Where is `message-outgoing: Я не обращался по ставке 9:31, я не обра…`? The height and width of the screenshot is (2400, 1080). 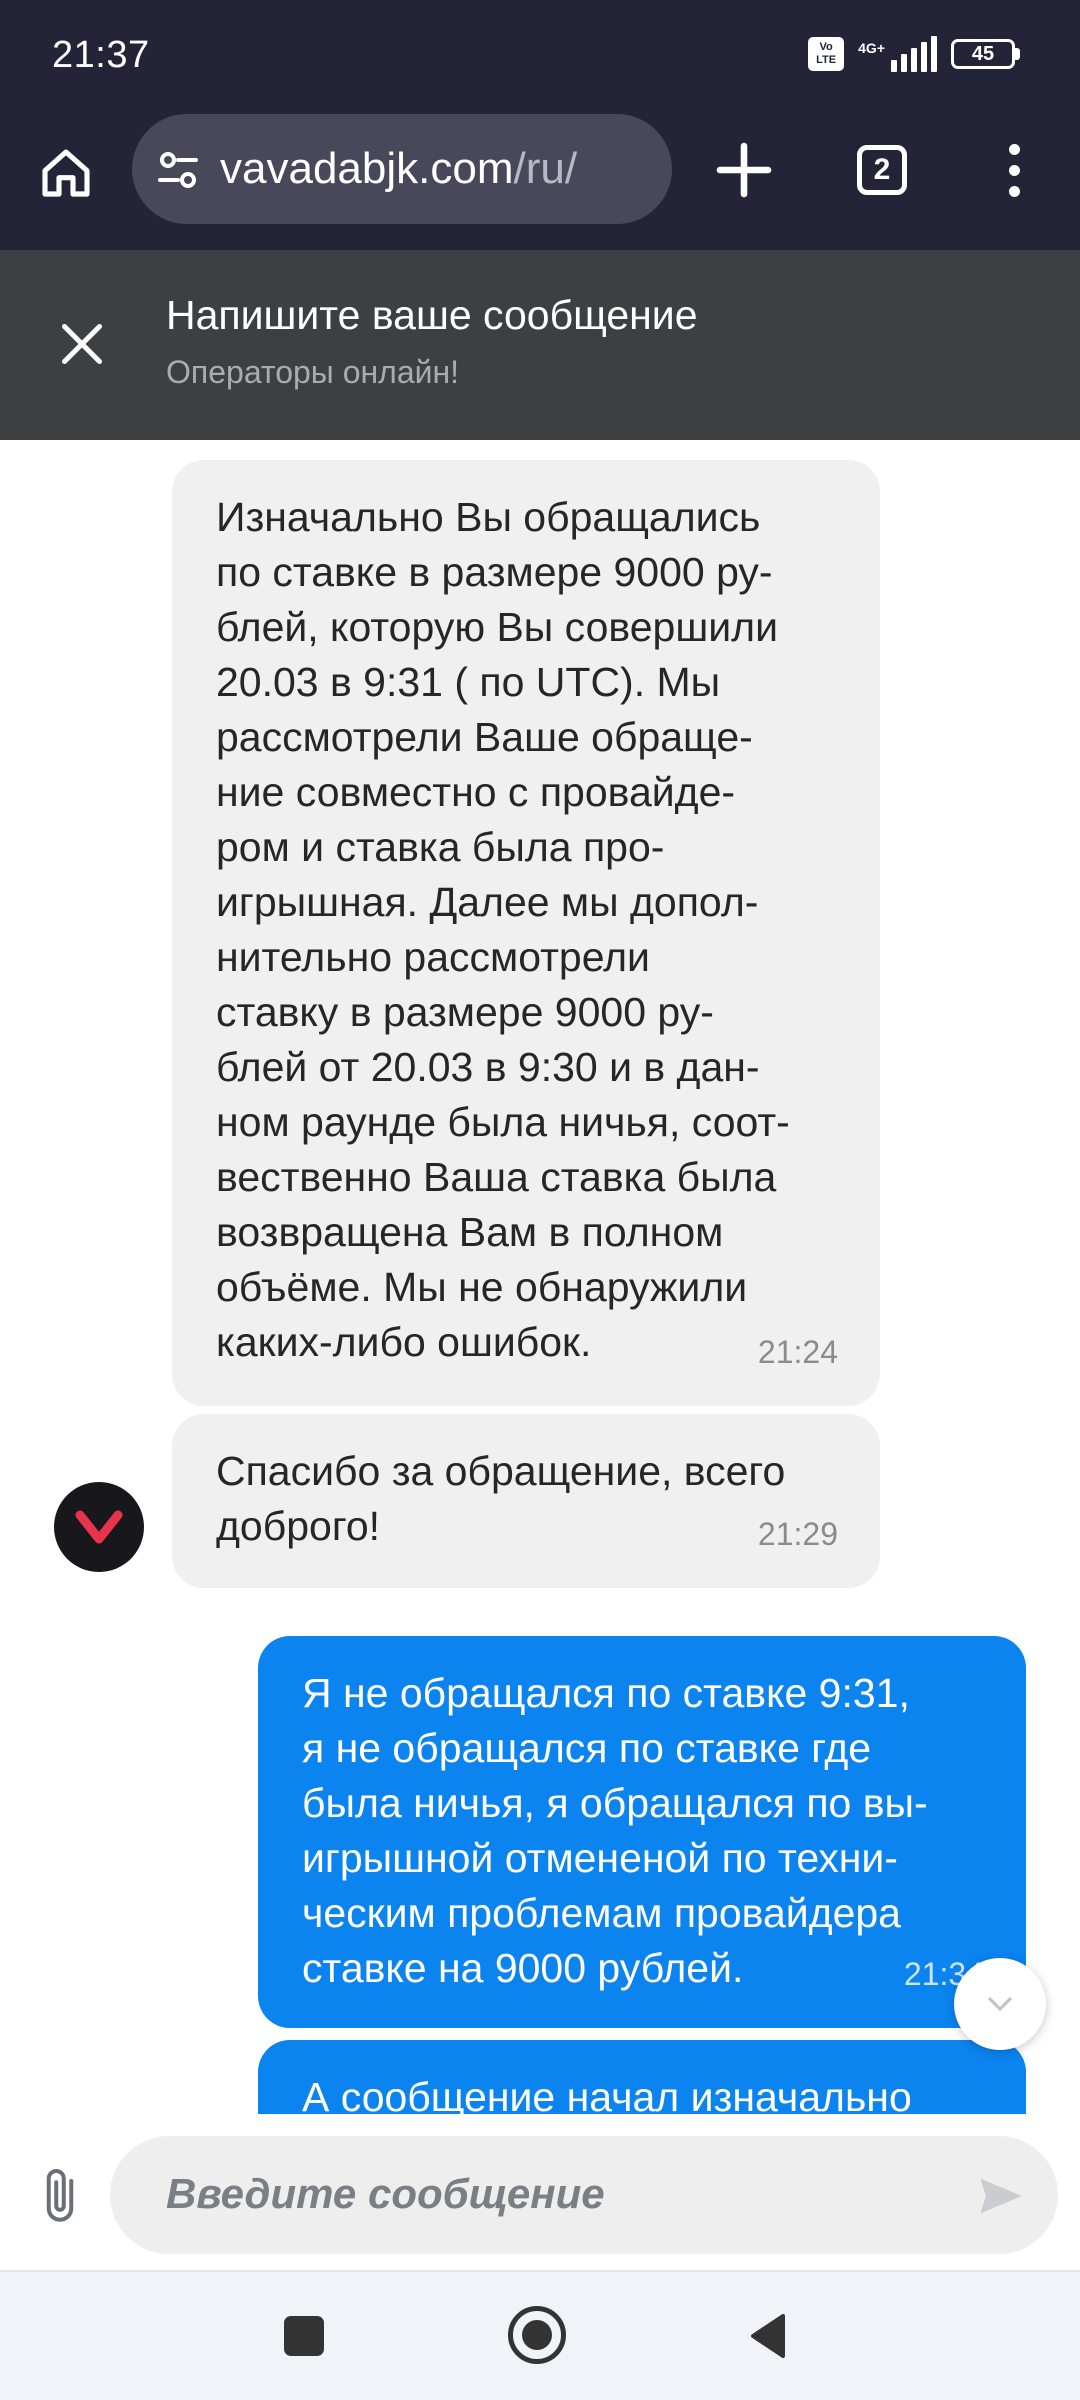
message-outgoing: Я не обращался по ставке 9:31, я не обра… is located at coordinates (642, 1832).